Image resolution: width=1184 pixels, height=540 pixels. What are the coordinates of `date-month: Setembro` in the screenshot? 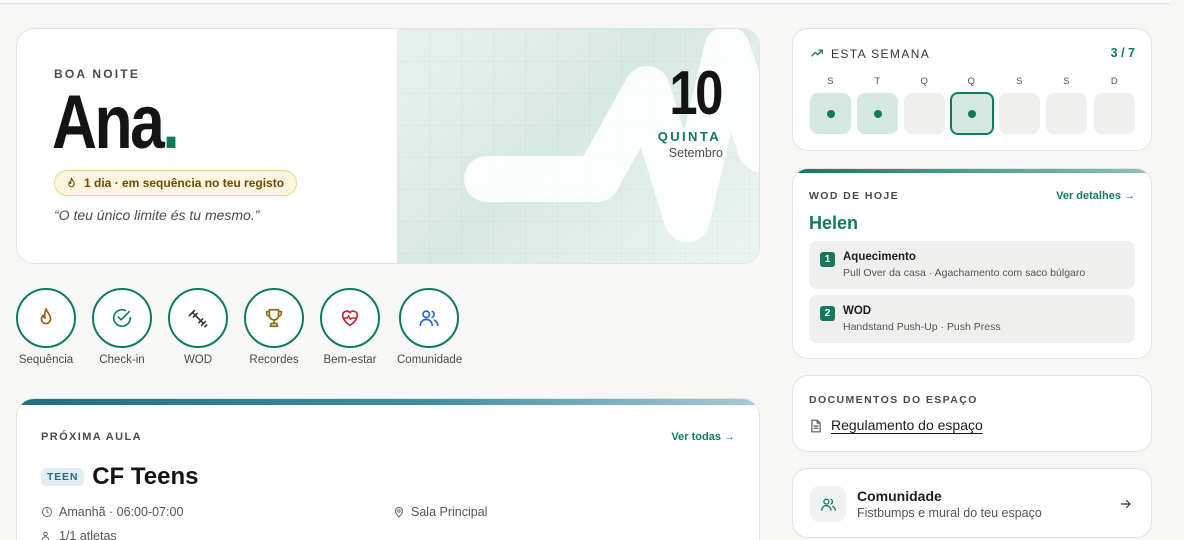 It's located at (695, 153).